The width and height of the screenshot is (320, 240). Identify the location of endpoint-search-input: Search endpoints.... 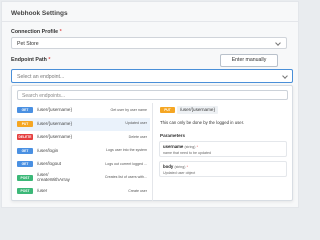
(152, 95).